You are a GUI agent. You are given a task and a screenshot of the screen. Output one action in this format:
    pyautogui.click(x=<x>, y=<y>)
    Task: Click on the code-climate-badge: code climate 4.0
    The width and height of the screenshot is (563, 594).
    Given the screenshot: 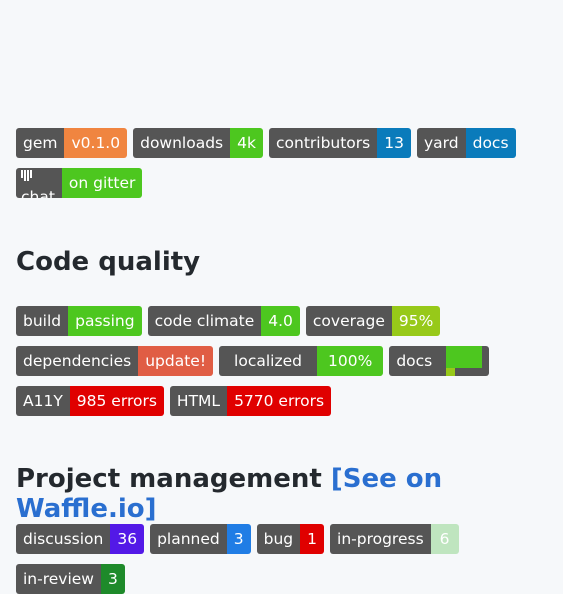 What is the action you would take?
    pyautogui.click(x=223, y=321)
    